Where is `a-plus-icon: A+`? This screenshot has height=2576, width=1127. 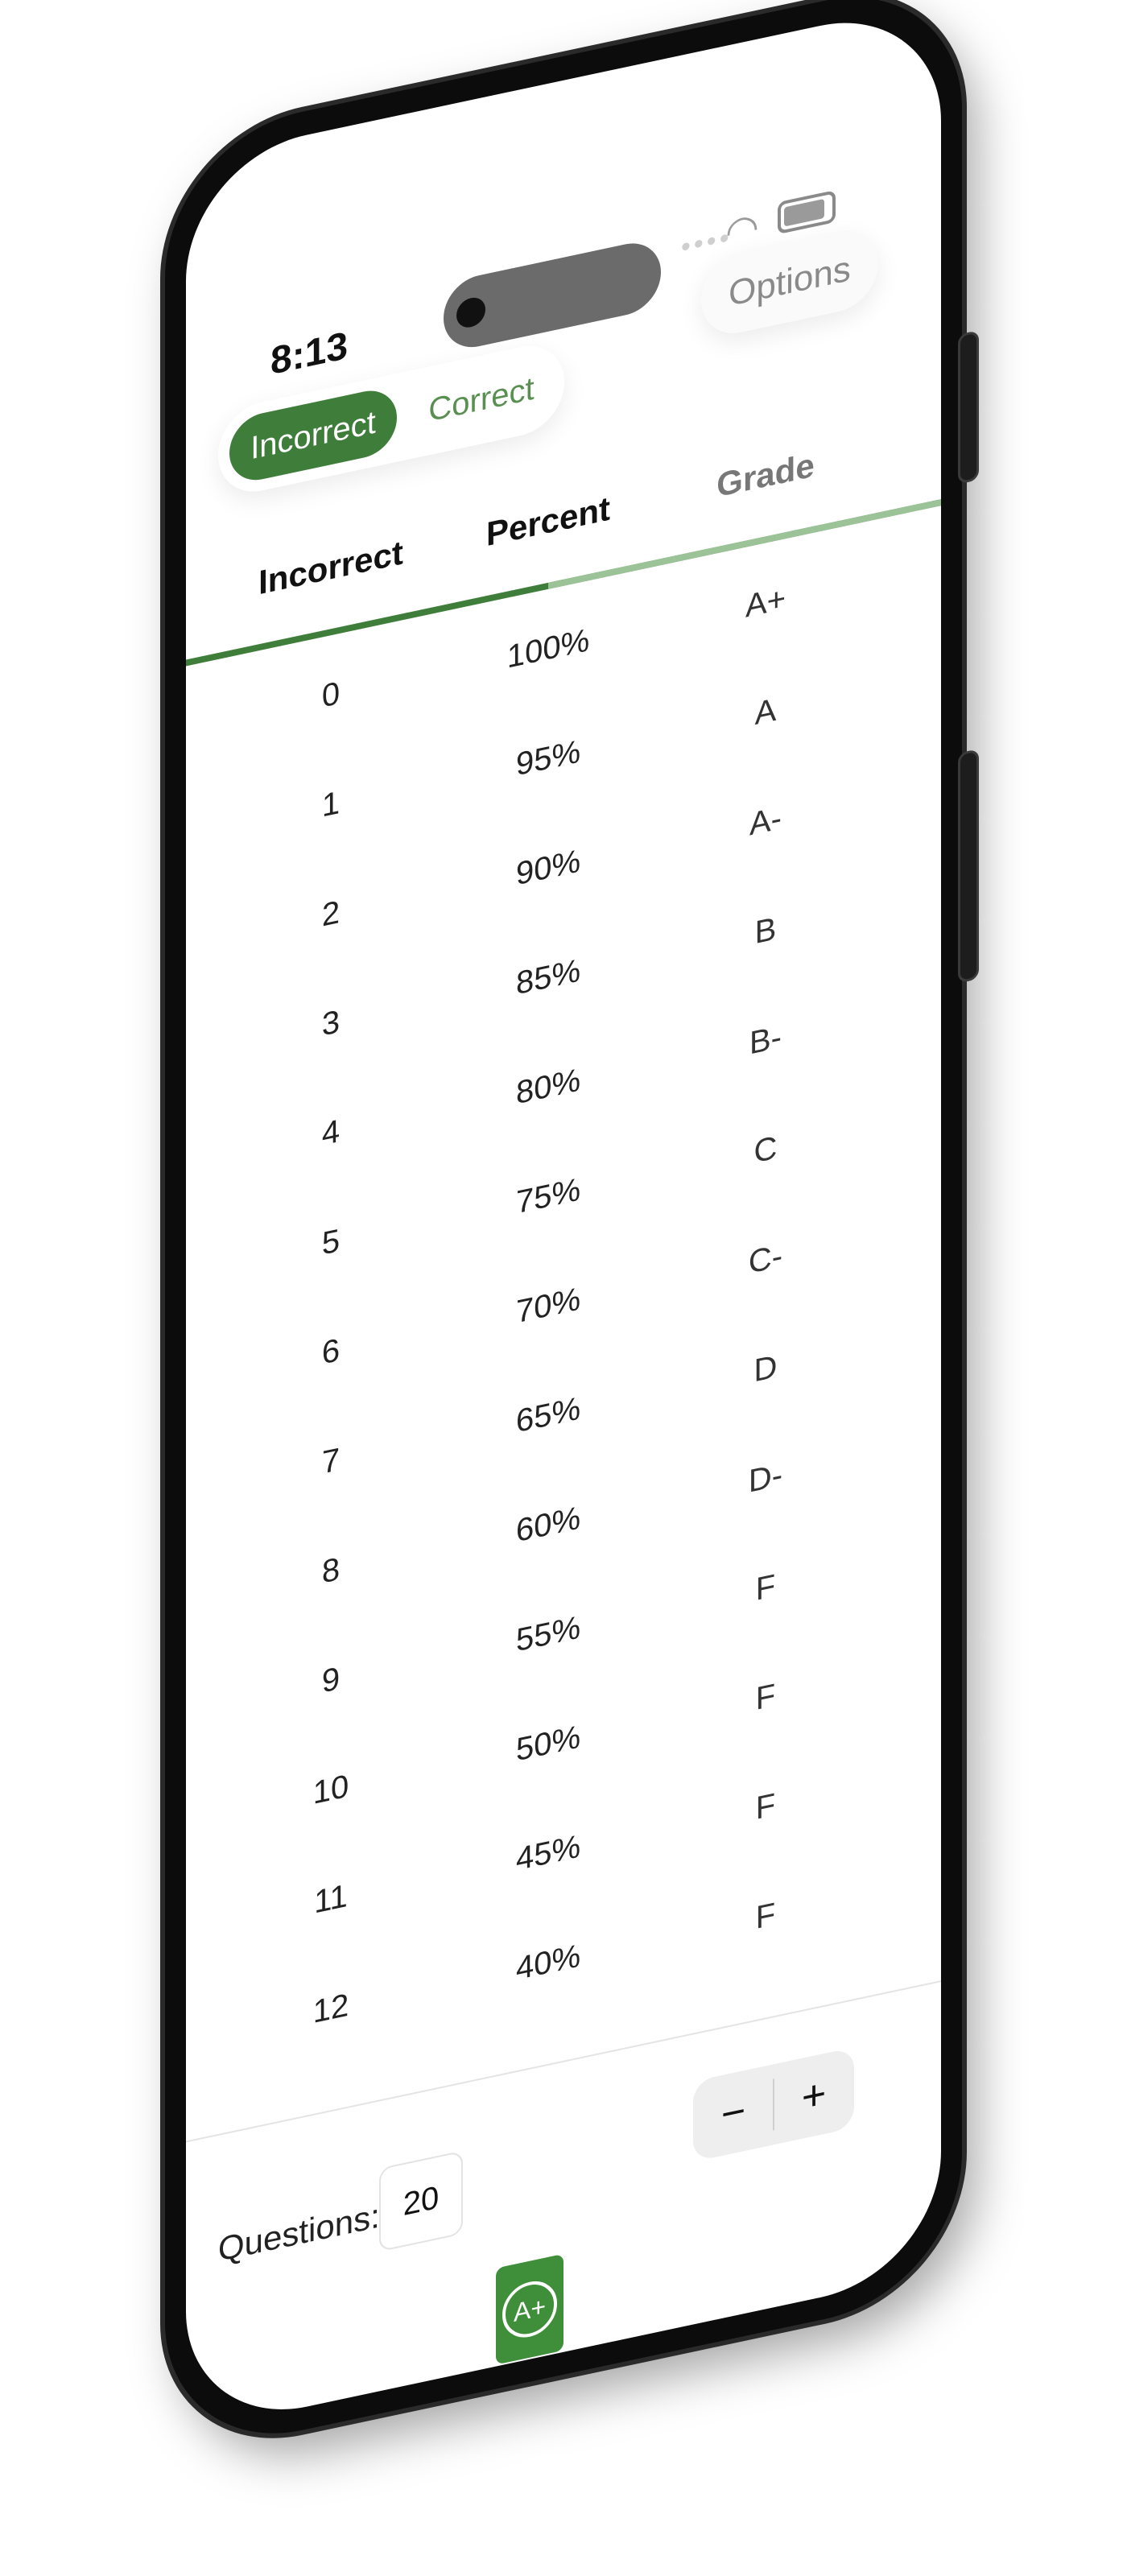 a-plus-icon: A+ is located at coordinates (529, 2309).